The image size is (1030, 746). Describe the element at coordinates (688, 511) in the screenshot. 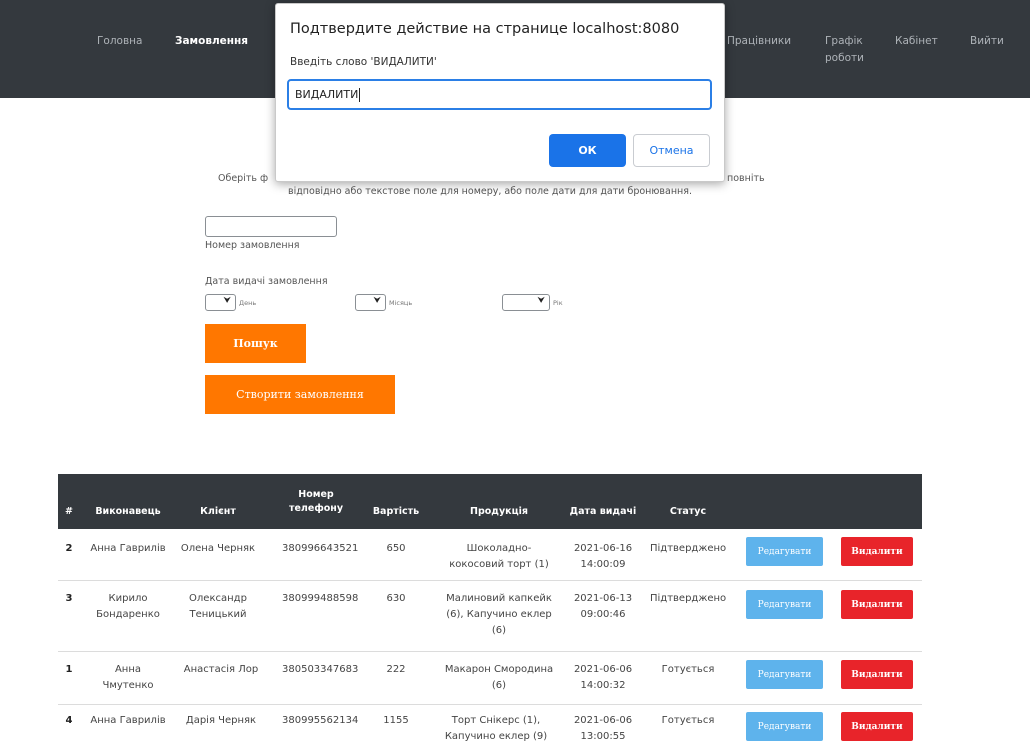

I see `col-header-status: Статус` at that location.